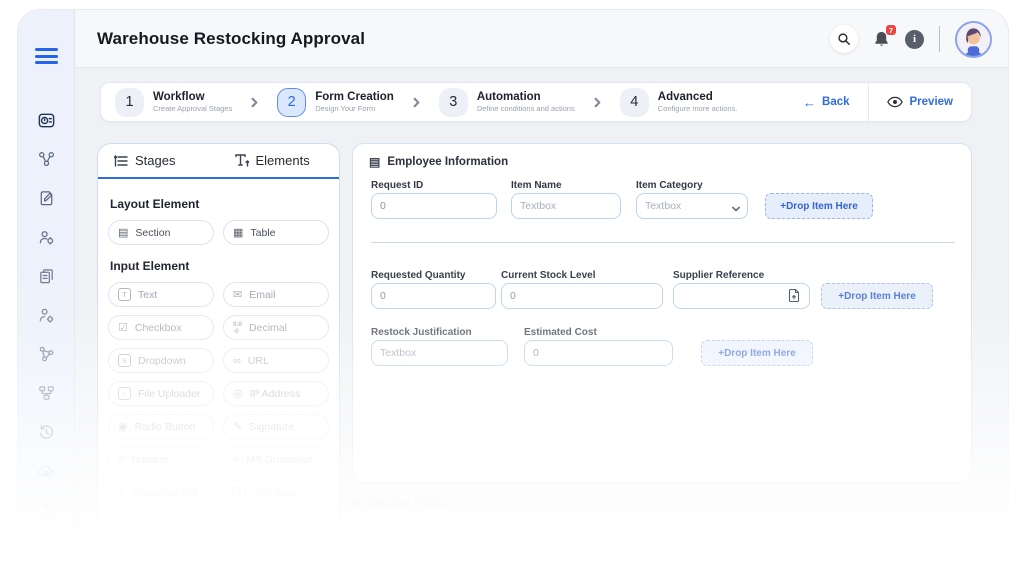  I want to click on stepper-actions: ← Back Preview, so click(878, 102).